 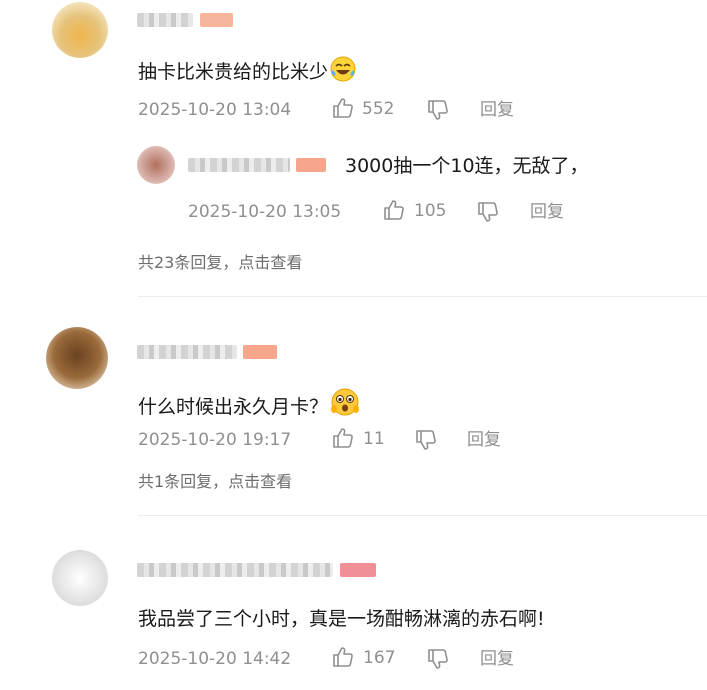 What do you see at coordinates (345, 405) in the screenshot?
I see `shocked-emoji` at bounding box center [345, 405].